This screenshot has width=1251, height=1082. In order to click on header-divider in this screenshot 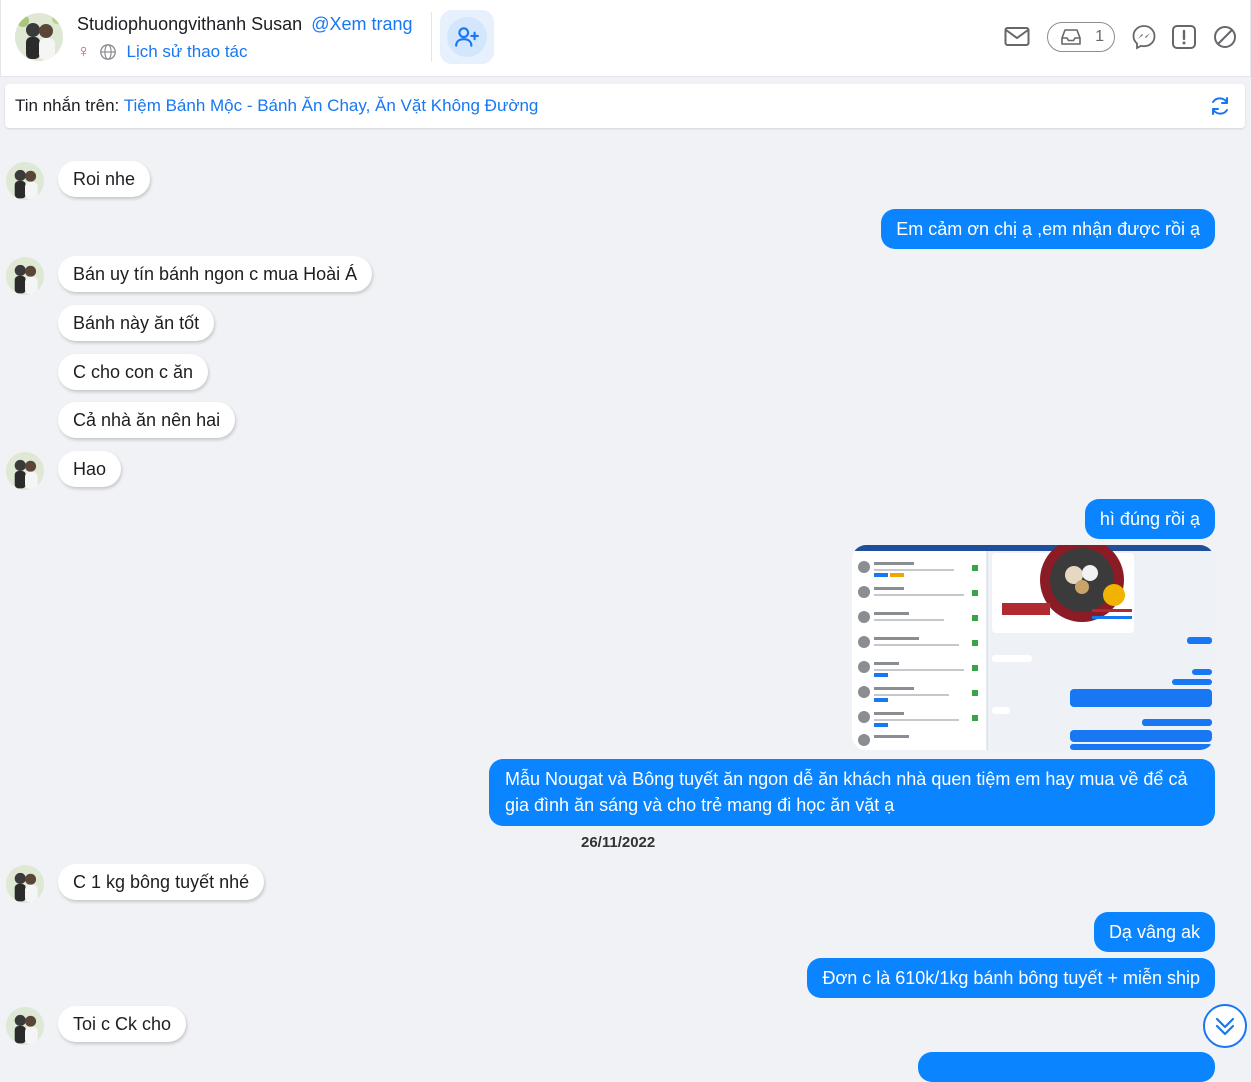, I will do `click(431, 37)`.